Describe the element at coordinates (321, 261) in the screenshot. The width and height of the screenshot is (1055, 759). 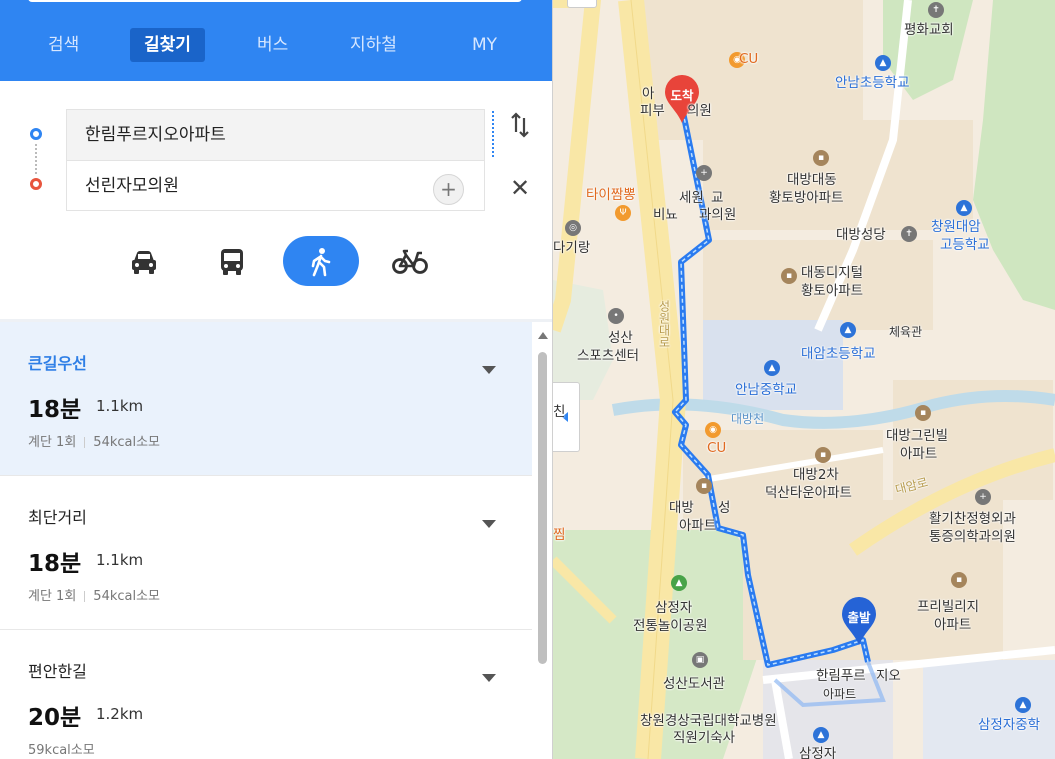
I see `mode-walk-button` at that location.